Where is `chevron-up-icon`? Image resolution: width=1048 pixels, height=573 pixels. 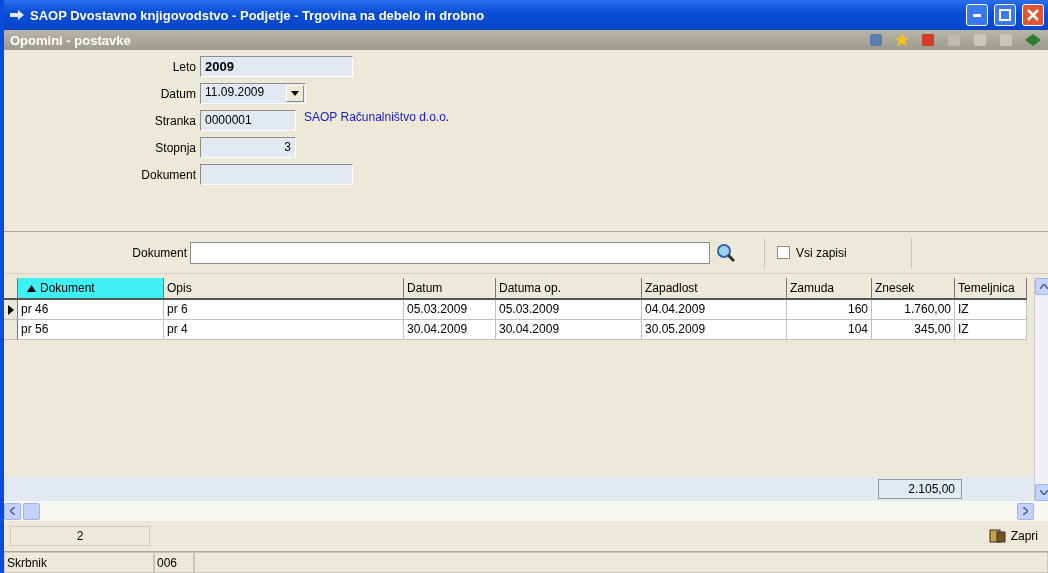 chevron-up-icon is located at coordinates (1043, 286).